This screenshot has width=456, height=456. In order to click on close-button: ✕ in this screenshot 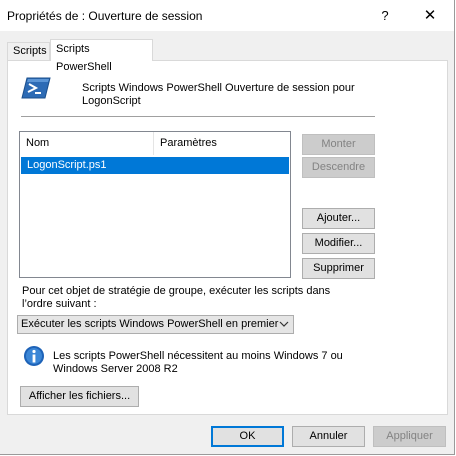, I will do `click(430, 16)`.